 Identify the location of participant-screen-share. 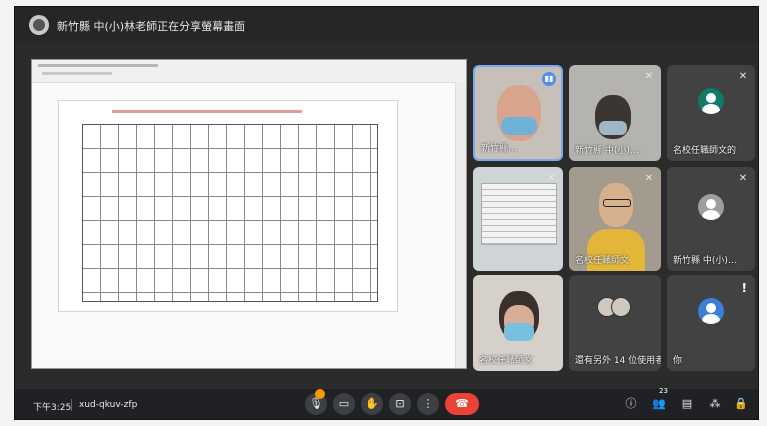
(519, 214).